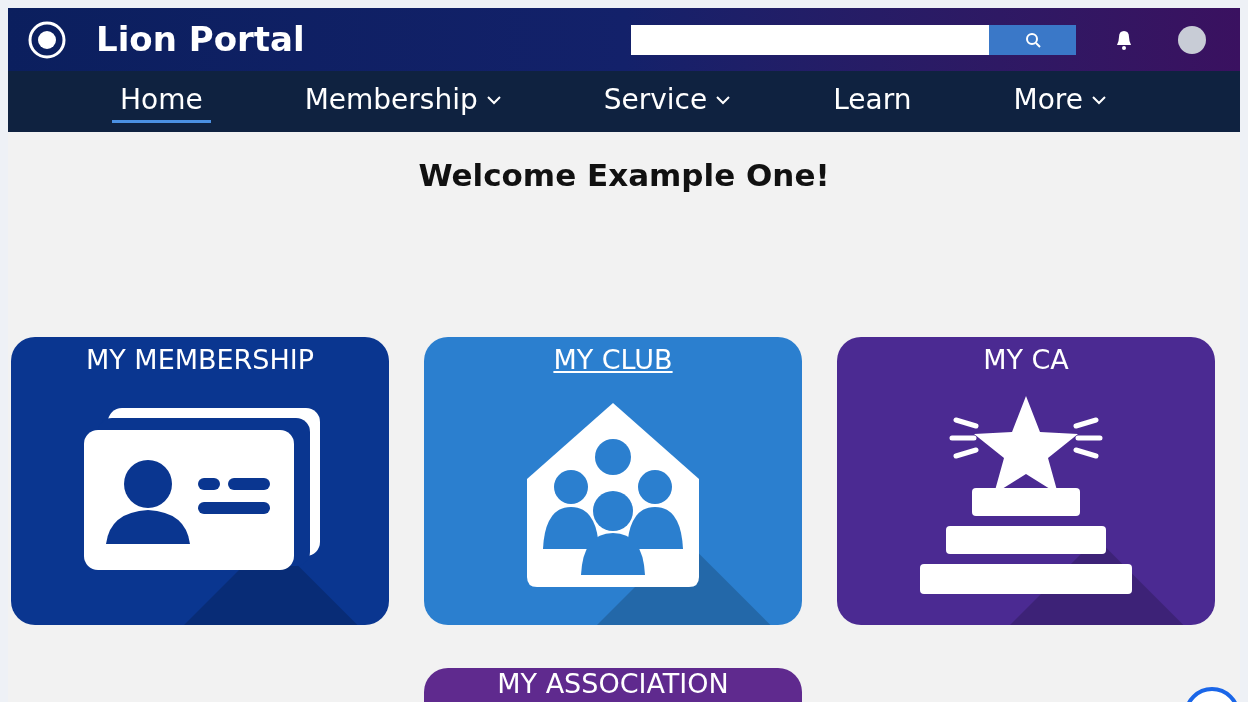 Image resolution: width=1248 pixels, height=702 pixels. Describe the element at coordinates (613, 359) in the screenshot. I see `tile-title: MY CLUB` at that location.